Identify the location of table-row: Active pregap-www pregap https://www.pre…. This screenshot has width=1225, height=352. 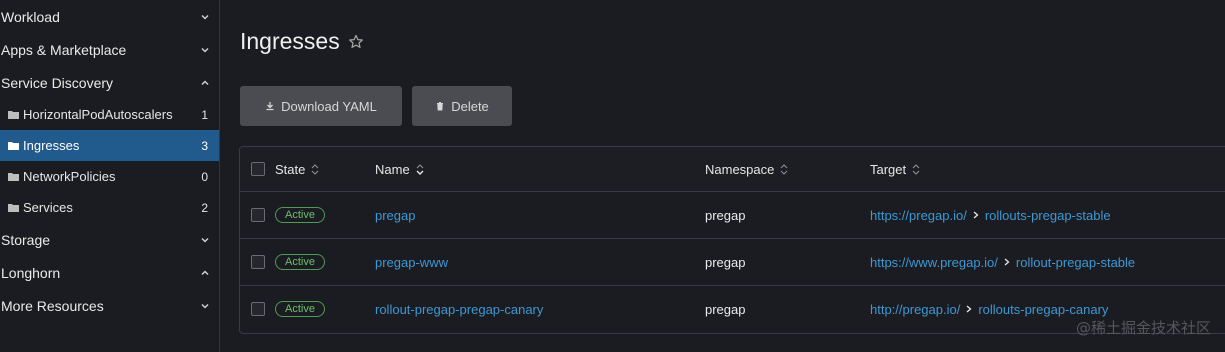
(732, 262).